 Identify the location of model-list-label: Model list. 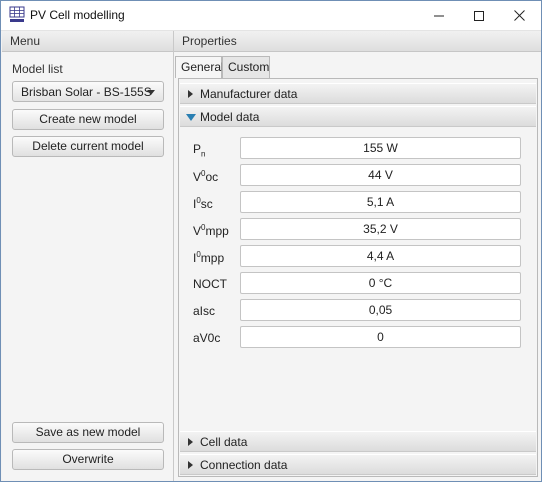
(37, 69).